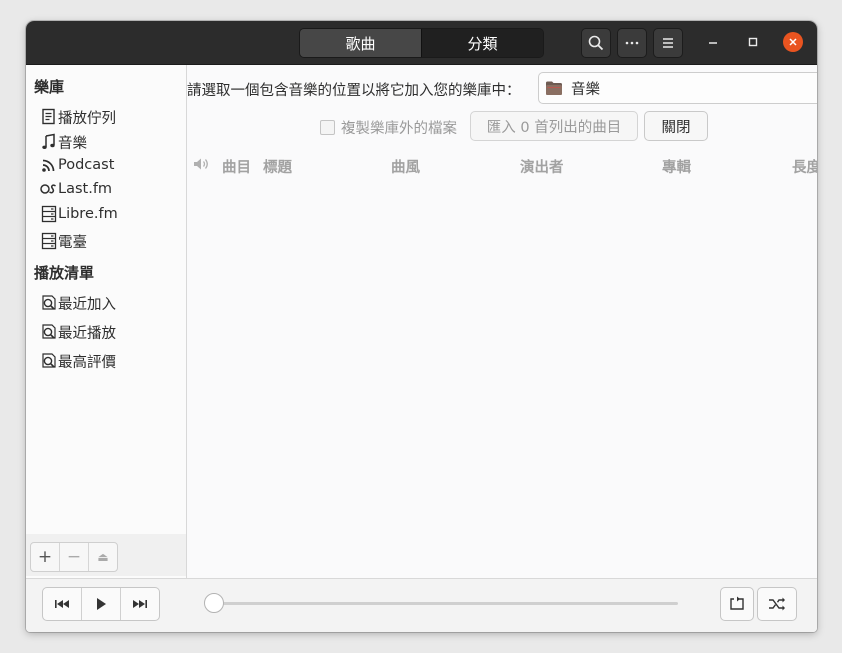 The image size is (842, 653). Describe the element at coordinates (102, 557) in the screenshot. I see `eject-button: ⏏` at that location.